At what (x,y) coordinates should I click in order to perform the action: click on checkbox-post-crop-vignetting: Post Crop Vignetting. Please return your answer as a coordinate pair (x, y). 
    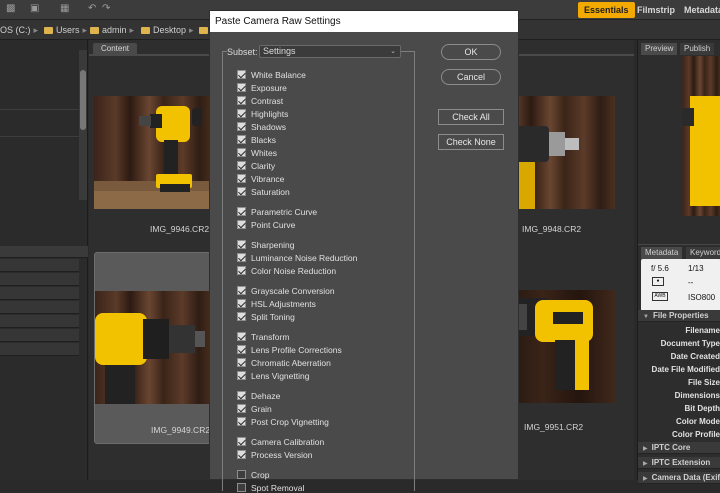
    Looking at the image, I should click on (283, 421).